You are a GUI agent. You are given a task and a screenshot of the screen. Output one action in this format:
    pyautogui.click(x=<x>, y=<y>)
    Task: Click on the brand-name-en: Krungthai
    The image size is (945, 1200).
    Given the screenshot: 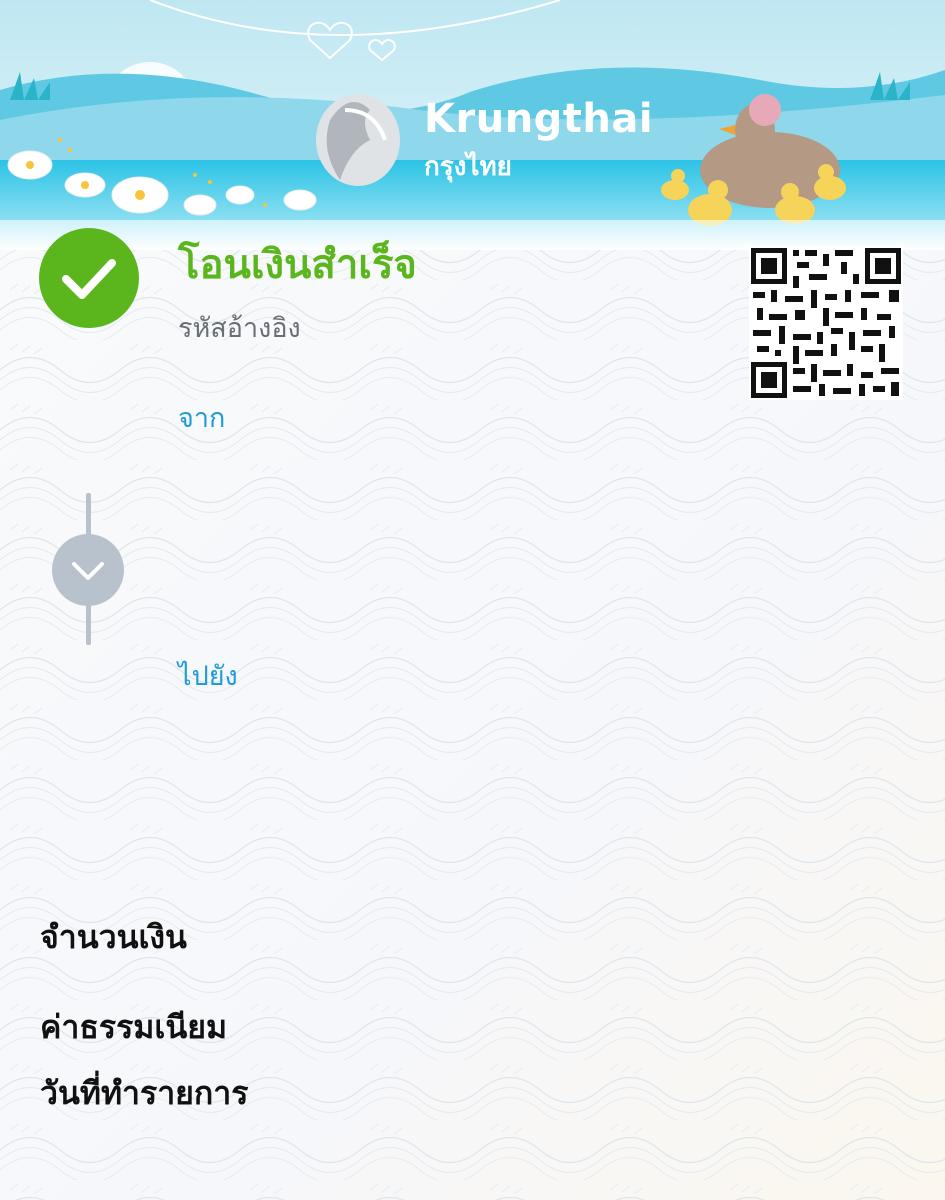 What is the action you would take?
    pyautogui.click(x=539, y=119)
    